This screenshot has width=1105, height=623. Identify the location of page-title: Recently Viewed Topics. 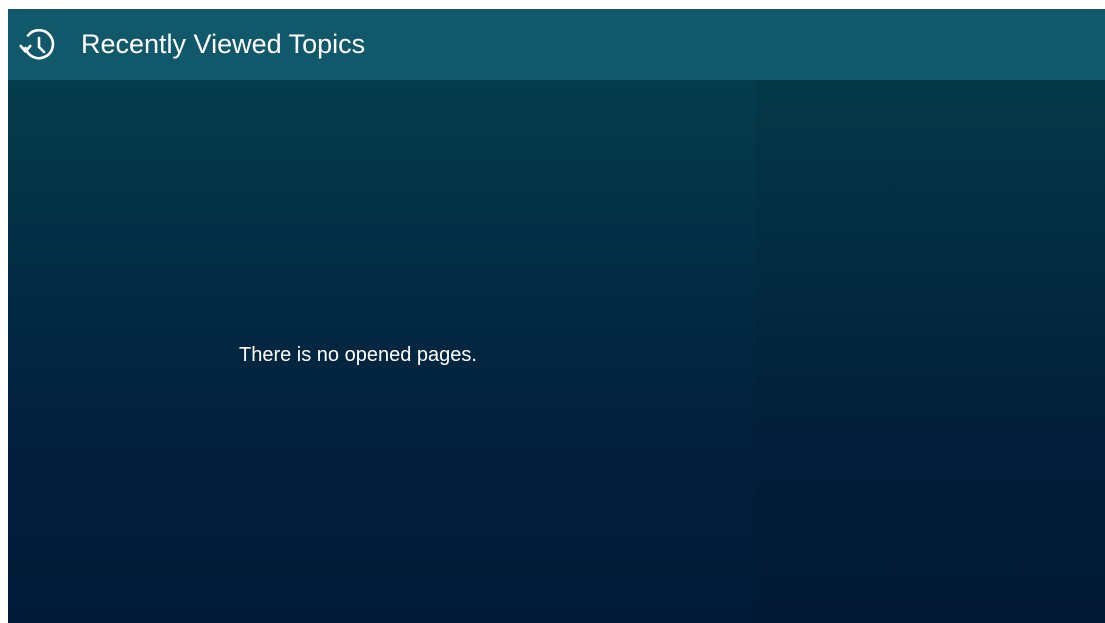
(223, 44).